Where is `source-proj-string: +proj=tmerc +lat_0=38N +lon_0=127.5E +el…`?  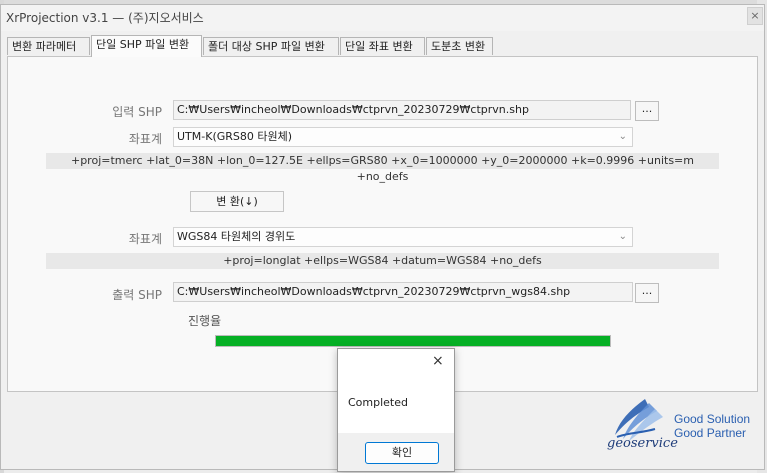
source-proj-string: +proj=tmerc +lat_0=38N +lon_0=127.5E +el… is located at coordinates (382, 168).